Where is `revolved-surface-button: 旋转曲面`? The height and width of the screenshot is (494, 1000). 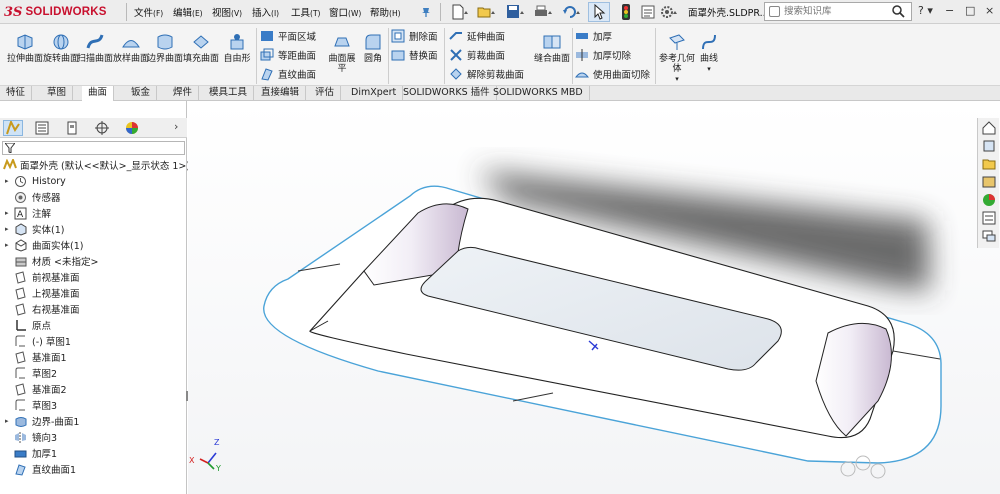 revolved-surface-button: 旋转曲面 is located at coordinates (61, 48).